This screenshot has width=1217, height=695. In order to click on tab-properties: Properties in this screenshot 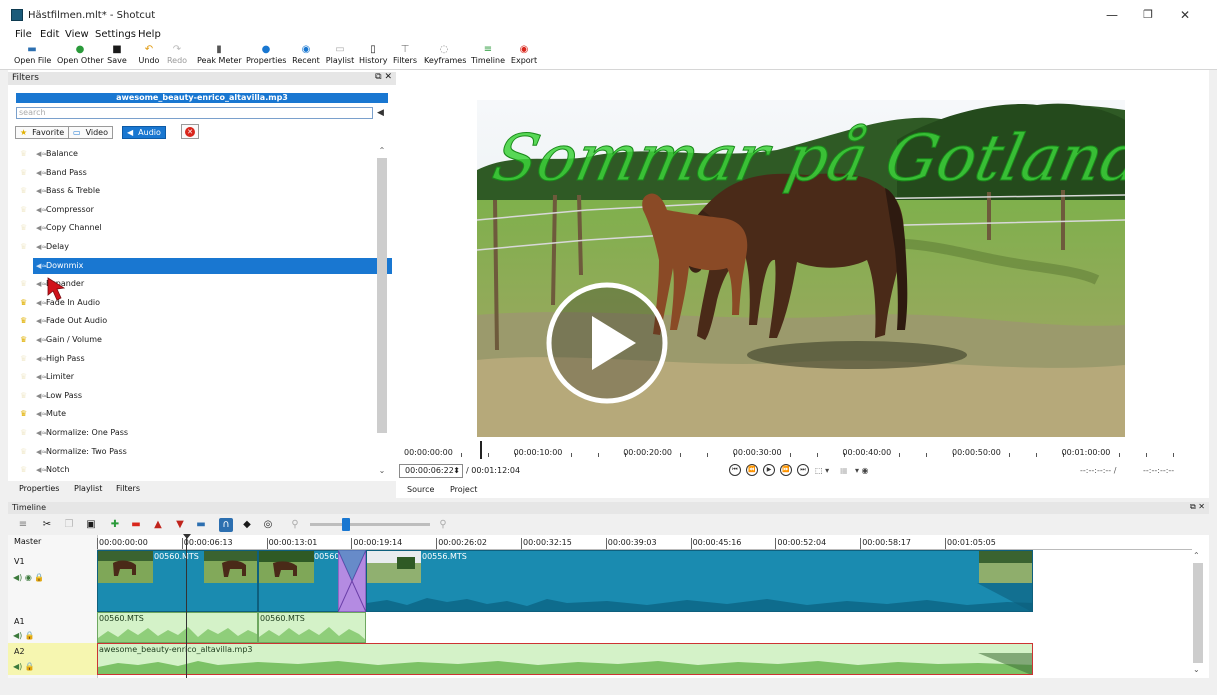, I will do `click(39, 488)`.